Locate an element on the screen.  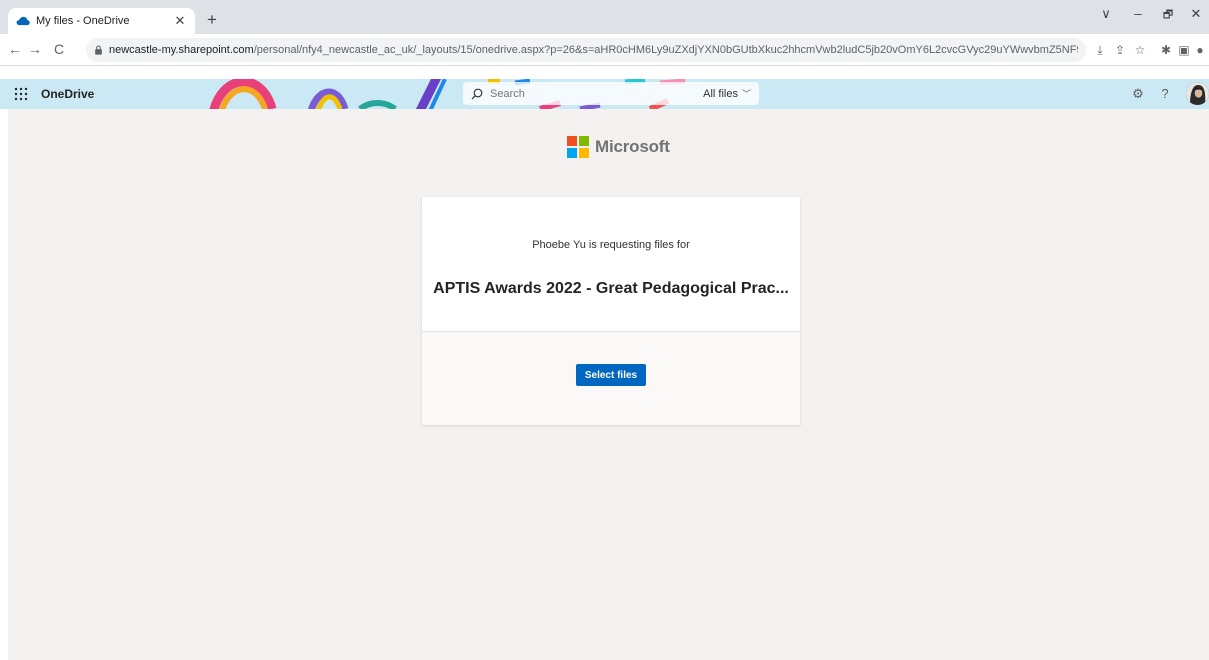
upload-section: Select files is located at coordinates (611, 378).